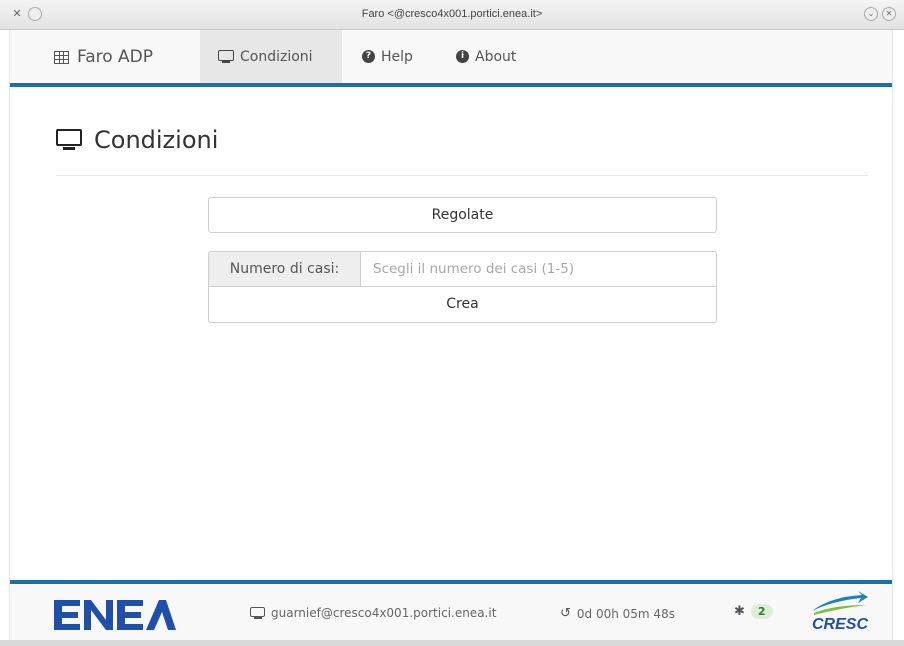 The image size is (904, 646). What do you see at coordinates (156, 140) in the screenshot?
I see `page-title-text: Condizioni` at bounding box center [156, 140].